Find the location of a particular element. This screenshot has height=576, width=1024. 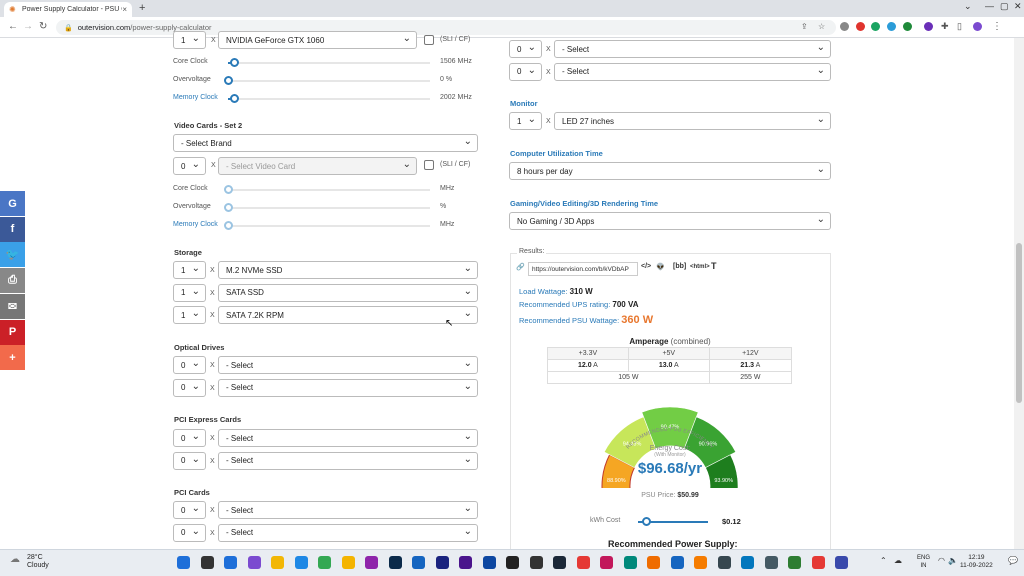

storage-item-select: M.2 NVMe SSD is located at coordinates (348, 270).